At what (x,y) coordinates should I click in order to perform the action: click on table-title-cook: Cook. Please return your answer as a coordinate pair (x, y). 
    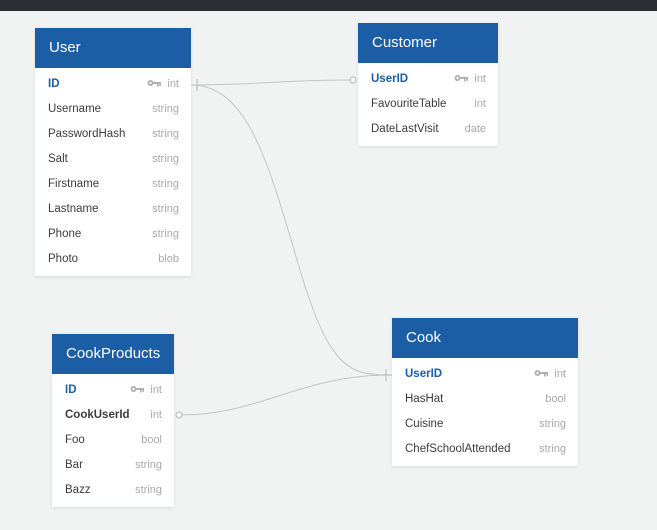
    Looking at the image, I should click on (485, 338).